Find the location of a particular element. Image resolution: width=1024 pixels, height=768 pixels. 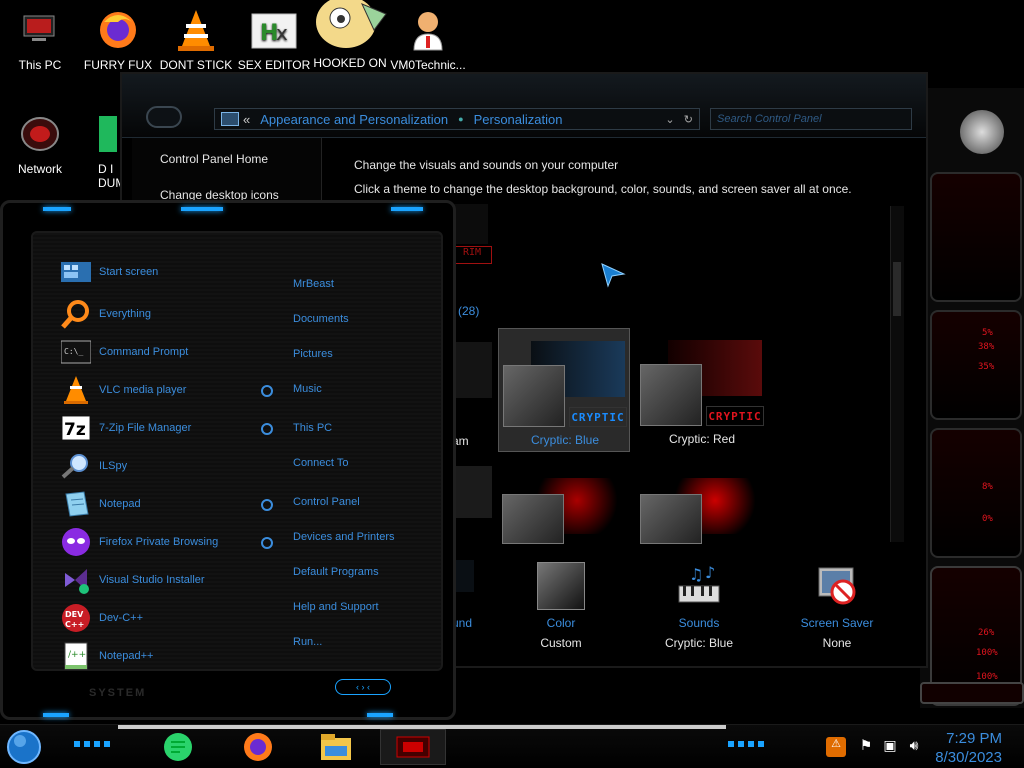

control-panel-pc-icon is located at coordinates (230, 119).